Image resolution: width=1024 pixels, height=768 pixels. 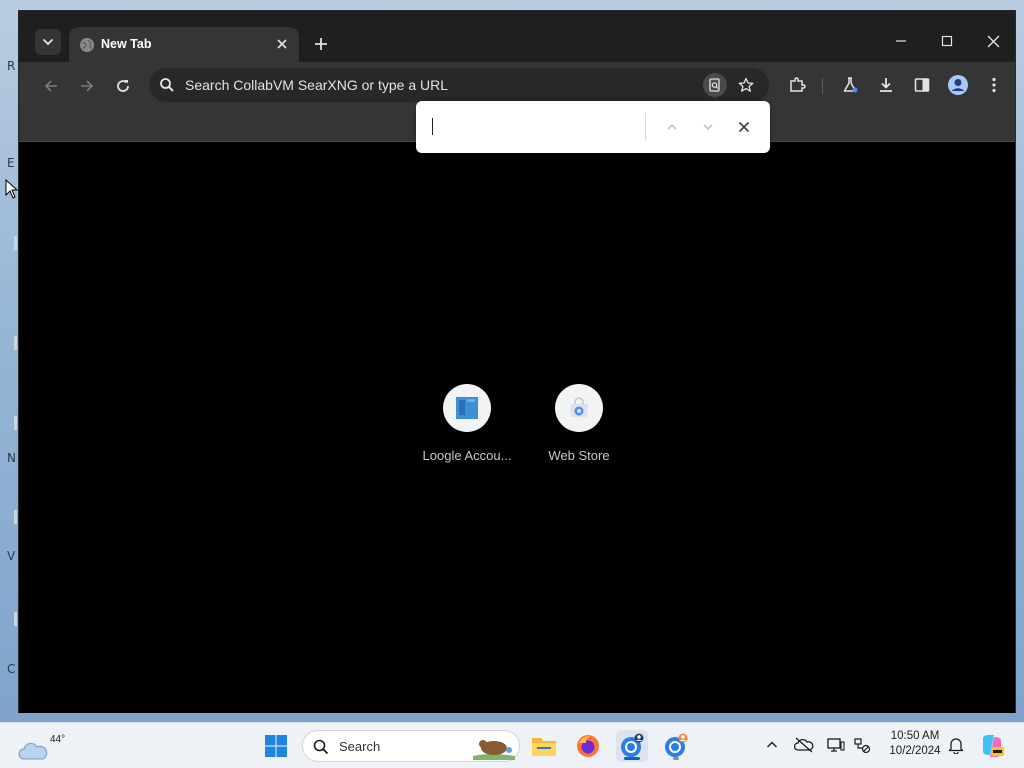 I want to click on find-bar, so click(x=593, y=127).